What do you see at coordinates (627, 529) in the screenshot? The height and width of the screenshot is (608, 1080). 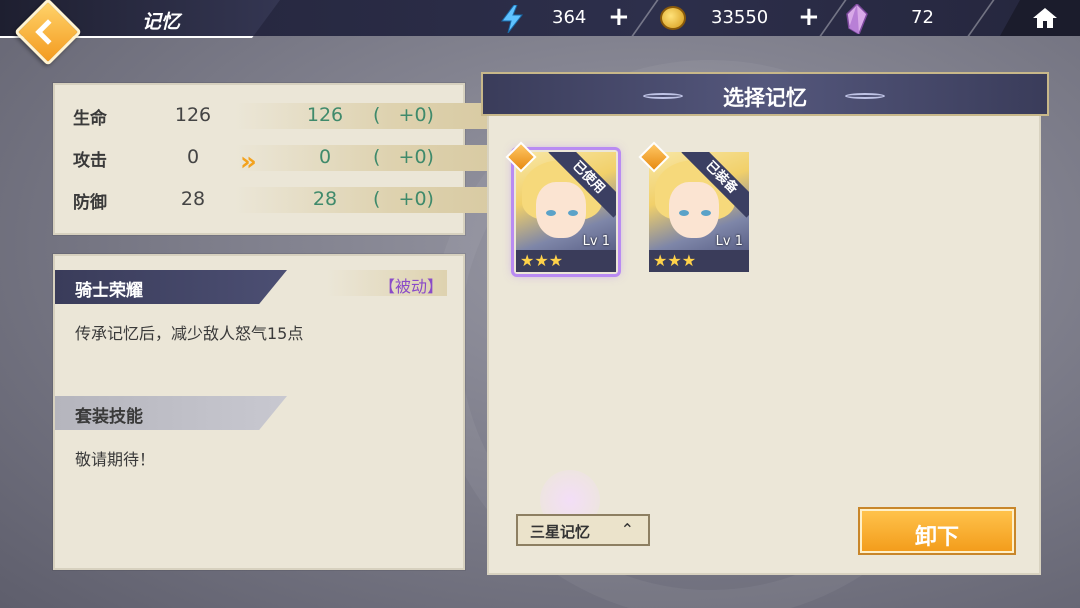 I see `chevron-up-icon: ⌃` at bounding box center [627, 529].